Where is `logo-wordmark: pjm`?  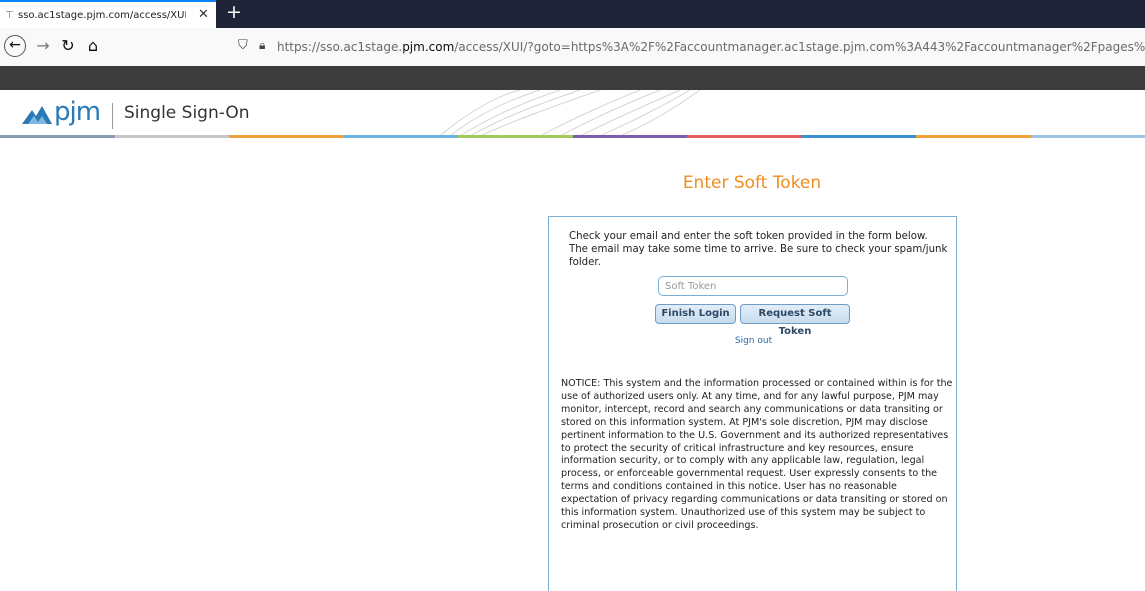
logo-wordmark: pjm is located at coordinates (77, 112).